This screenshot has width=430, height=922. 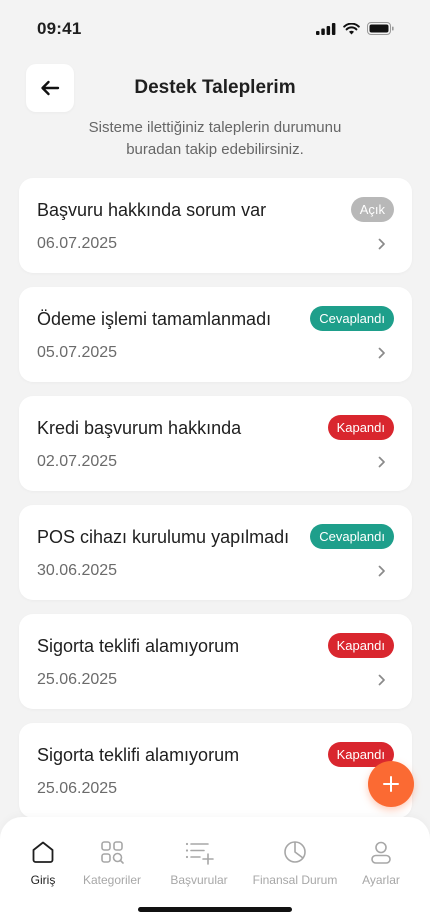 What do you see at coordinates (295, 852) in the screenshot?
I see `pie-chart-icon` at bounding box center [295, 852].